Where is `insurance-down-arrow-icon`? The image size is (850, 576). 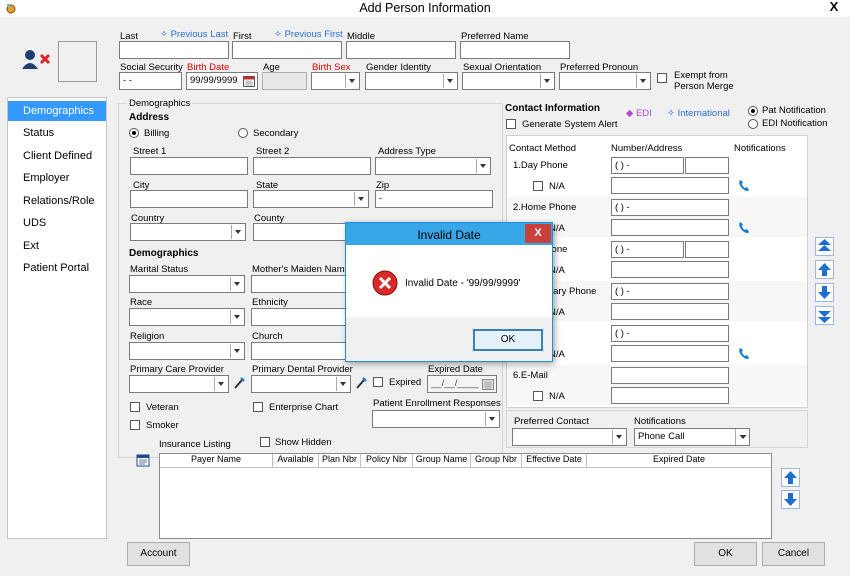 insurance-down-arrow-icon is located at coordinates (790, 499).